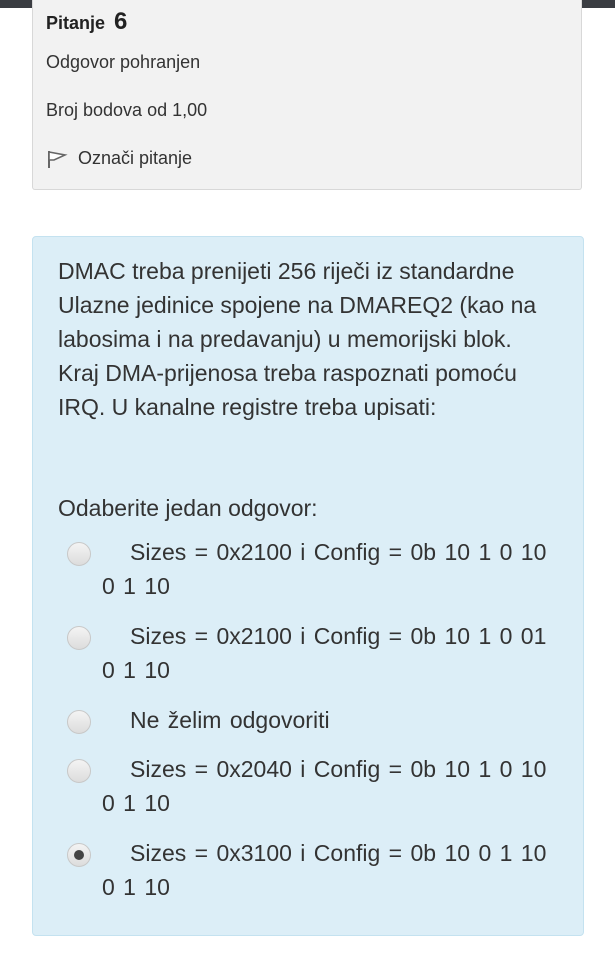 This screenshot has height=972, width=615. I want to click on answer-option-label: Ne želim odgovoriti, so click(327, 720).